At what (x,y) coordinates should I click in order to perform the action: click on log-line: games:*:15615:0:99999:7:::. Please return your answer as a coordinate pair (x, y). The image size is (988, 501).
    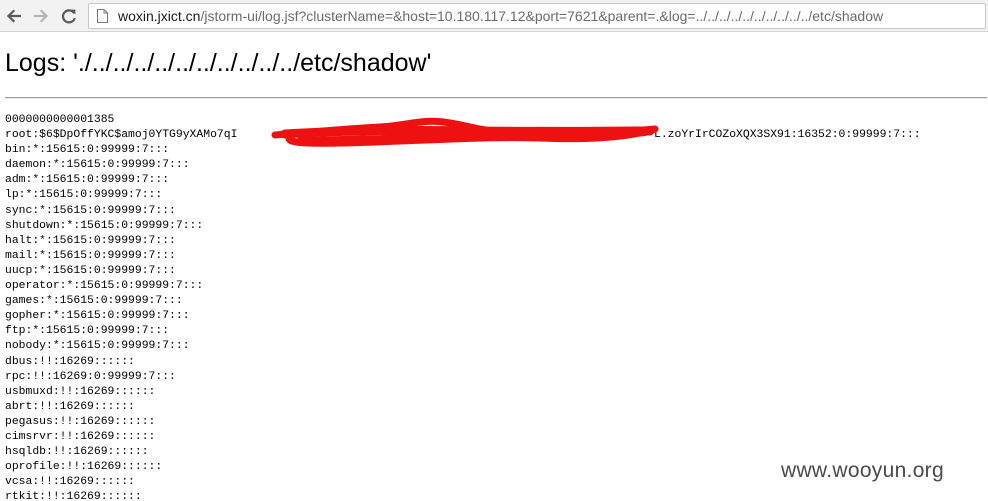
    Looking at the image, I should click on (121, 301).